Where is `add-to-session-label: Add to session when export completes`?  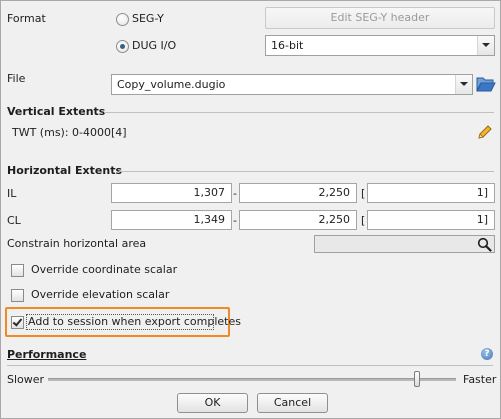
add-to-session-label: Add to session when export completes is located at coordinates (134, 321).